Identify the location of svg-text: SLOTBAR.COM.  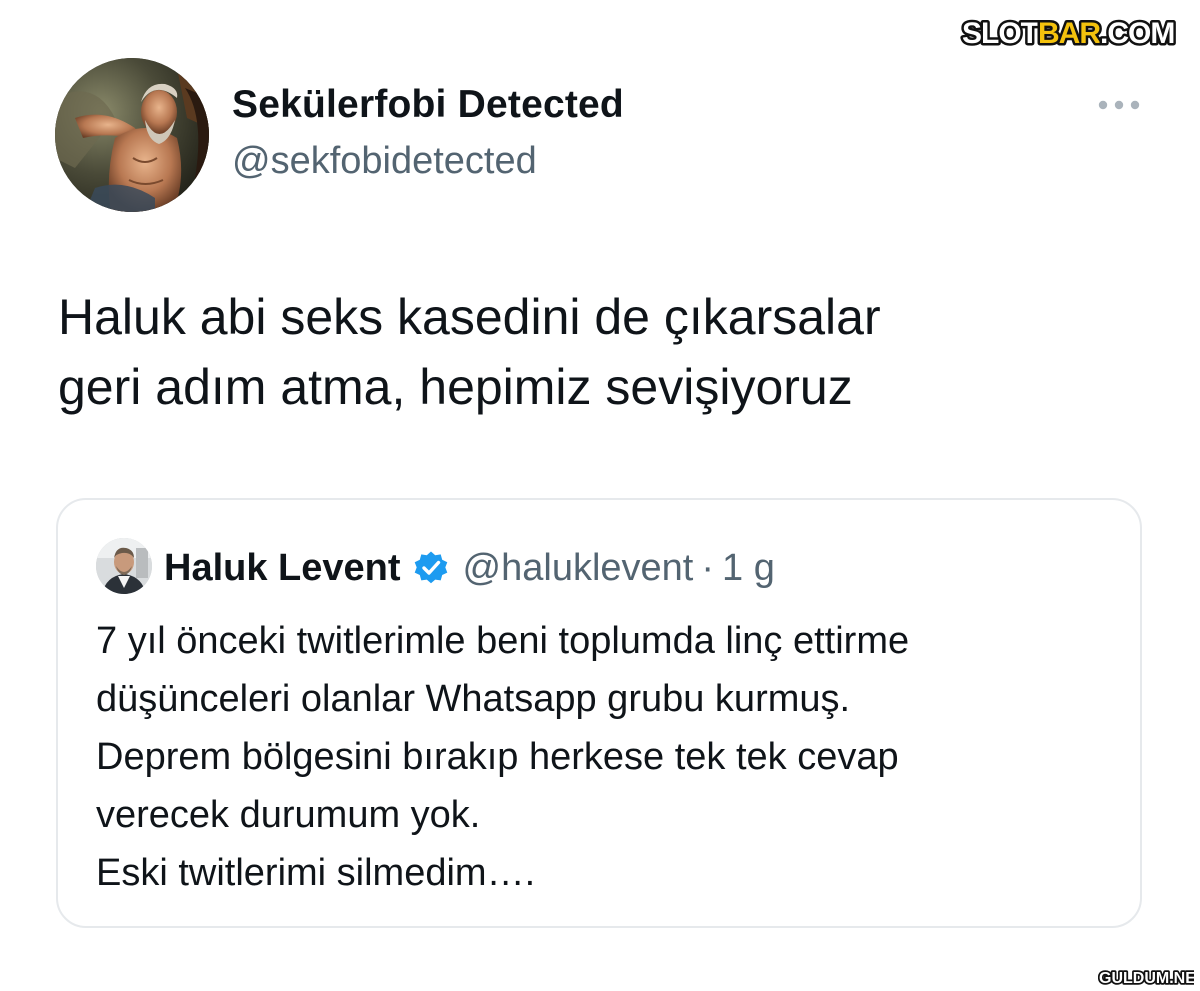
(1068, 33).